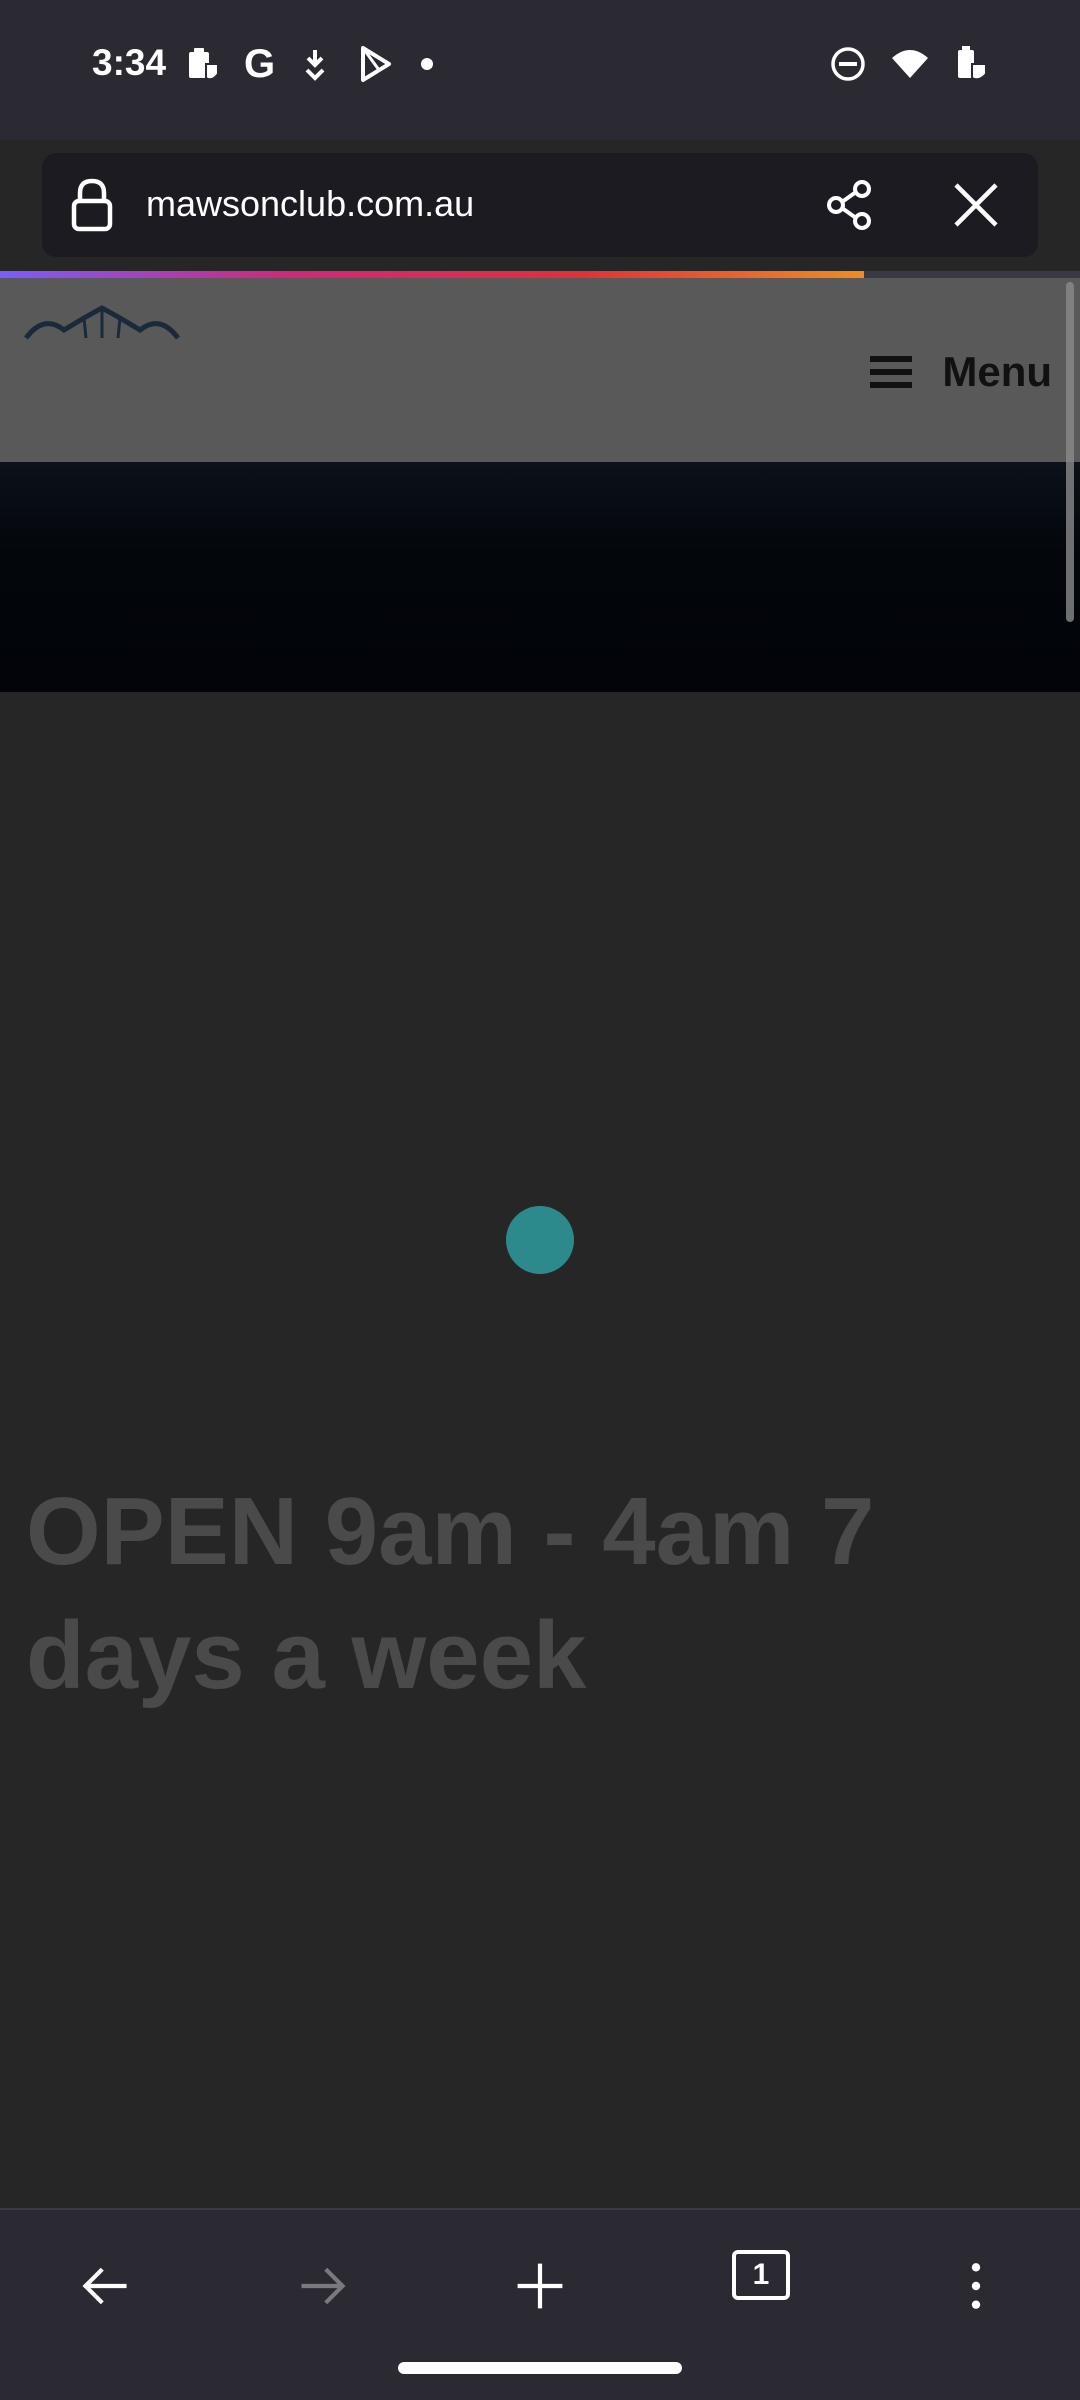 The image size is (1080, 2400). I want to click on loading-spinner, so click(540, 1240).